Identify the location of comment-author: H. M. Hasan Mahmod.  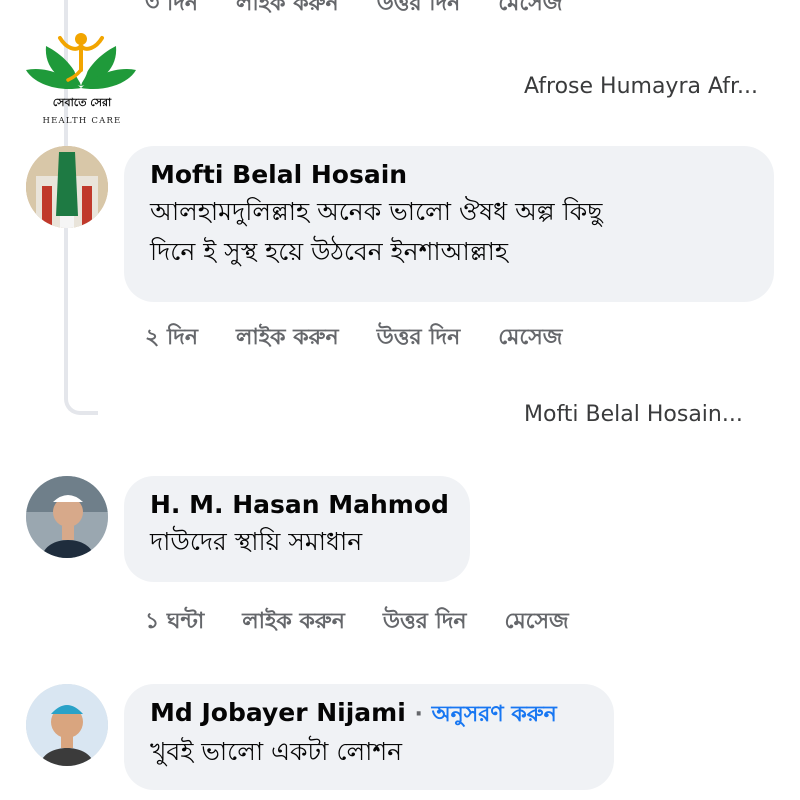
(299, 505).